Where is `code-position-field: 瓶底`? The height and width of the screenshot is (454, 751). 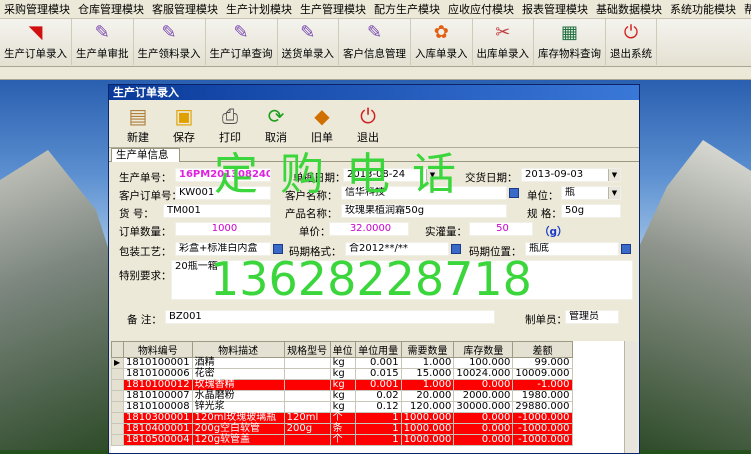 code-position-field: 瓶底 is located at coordinates (572, 249).